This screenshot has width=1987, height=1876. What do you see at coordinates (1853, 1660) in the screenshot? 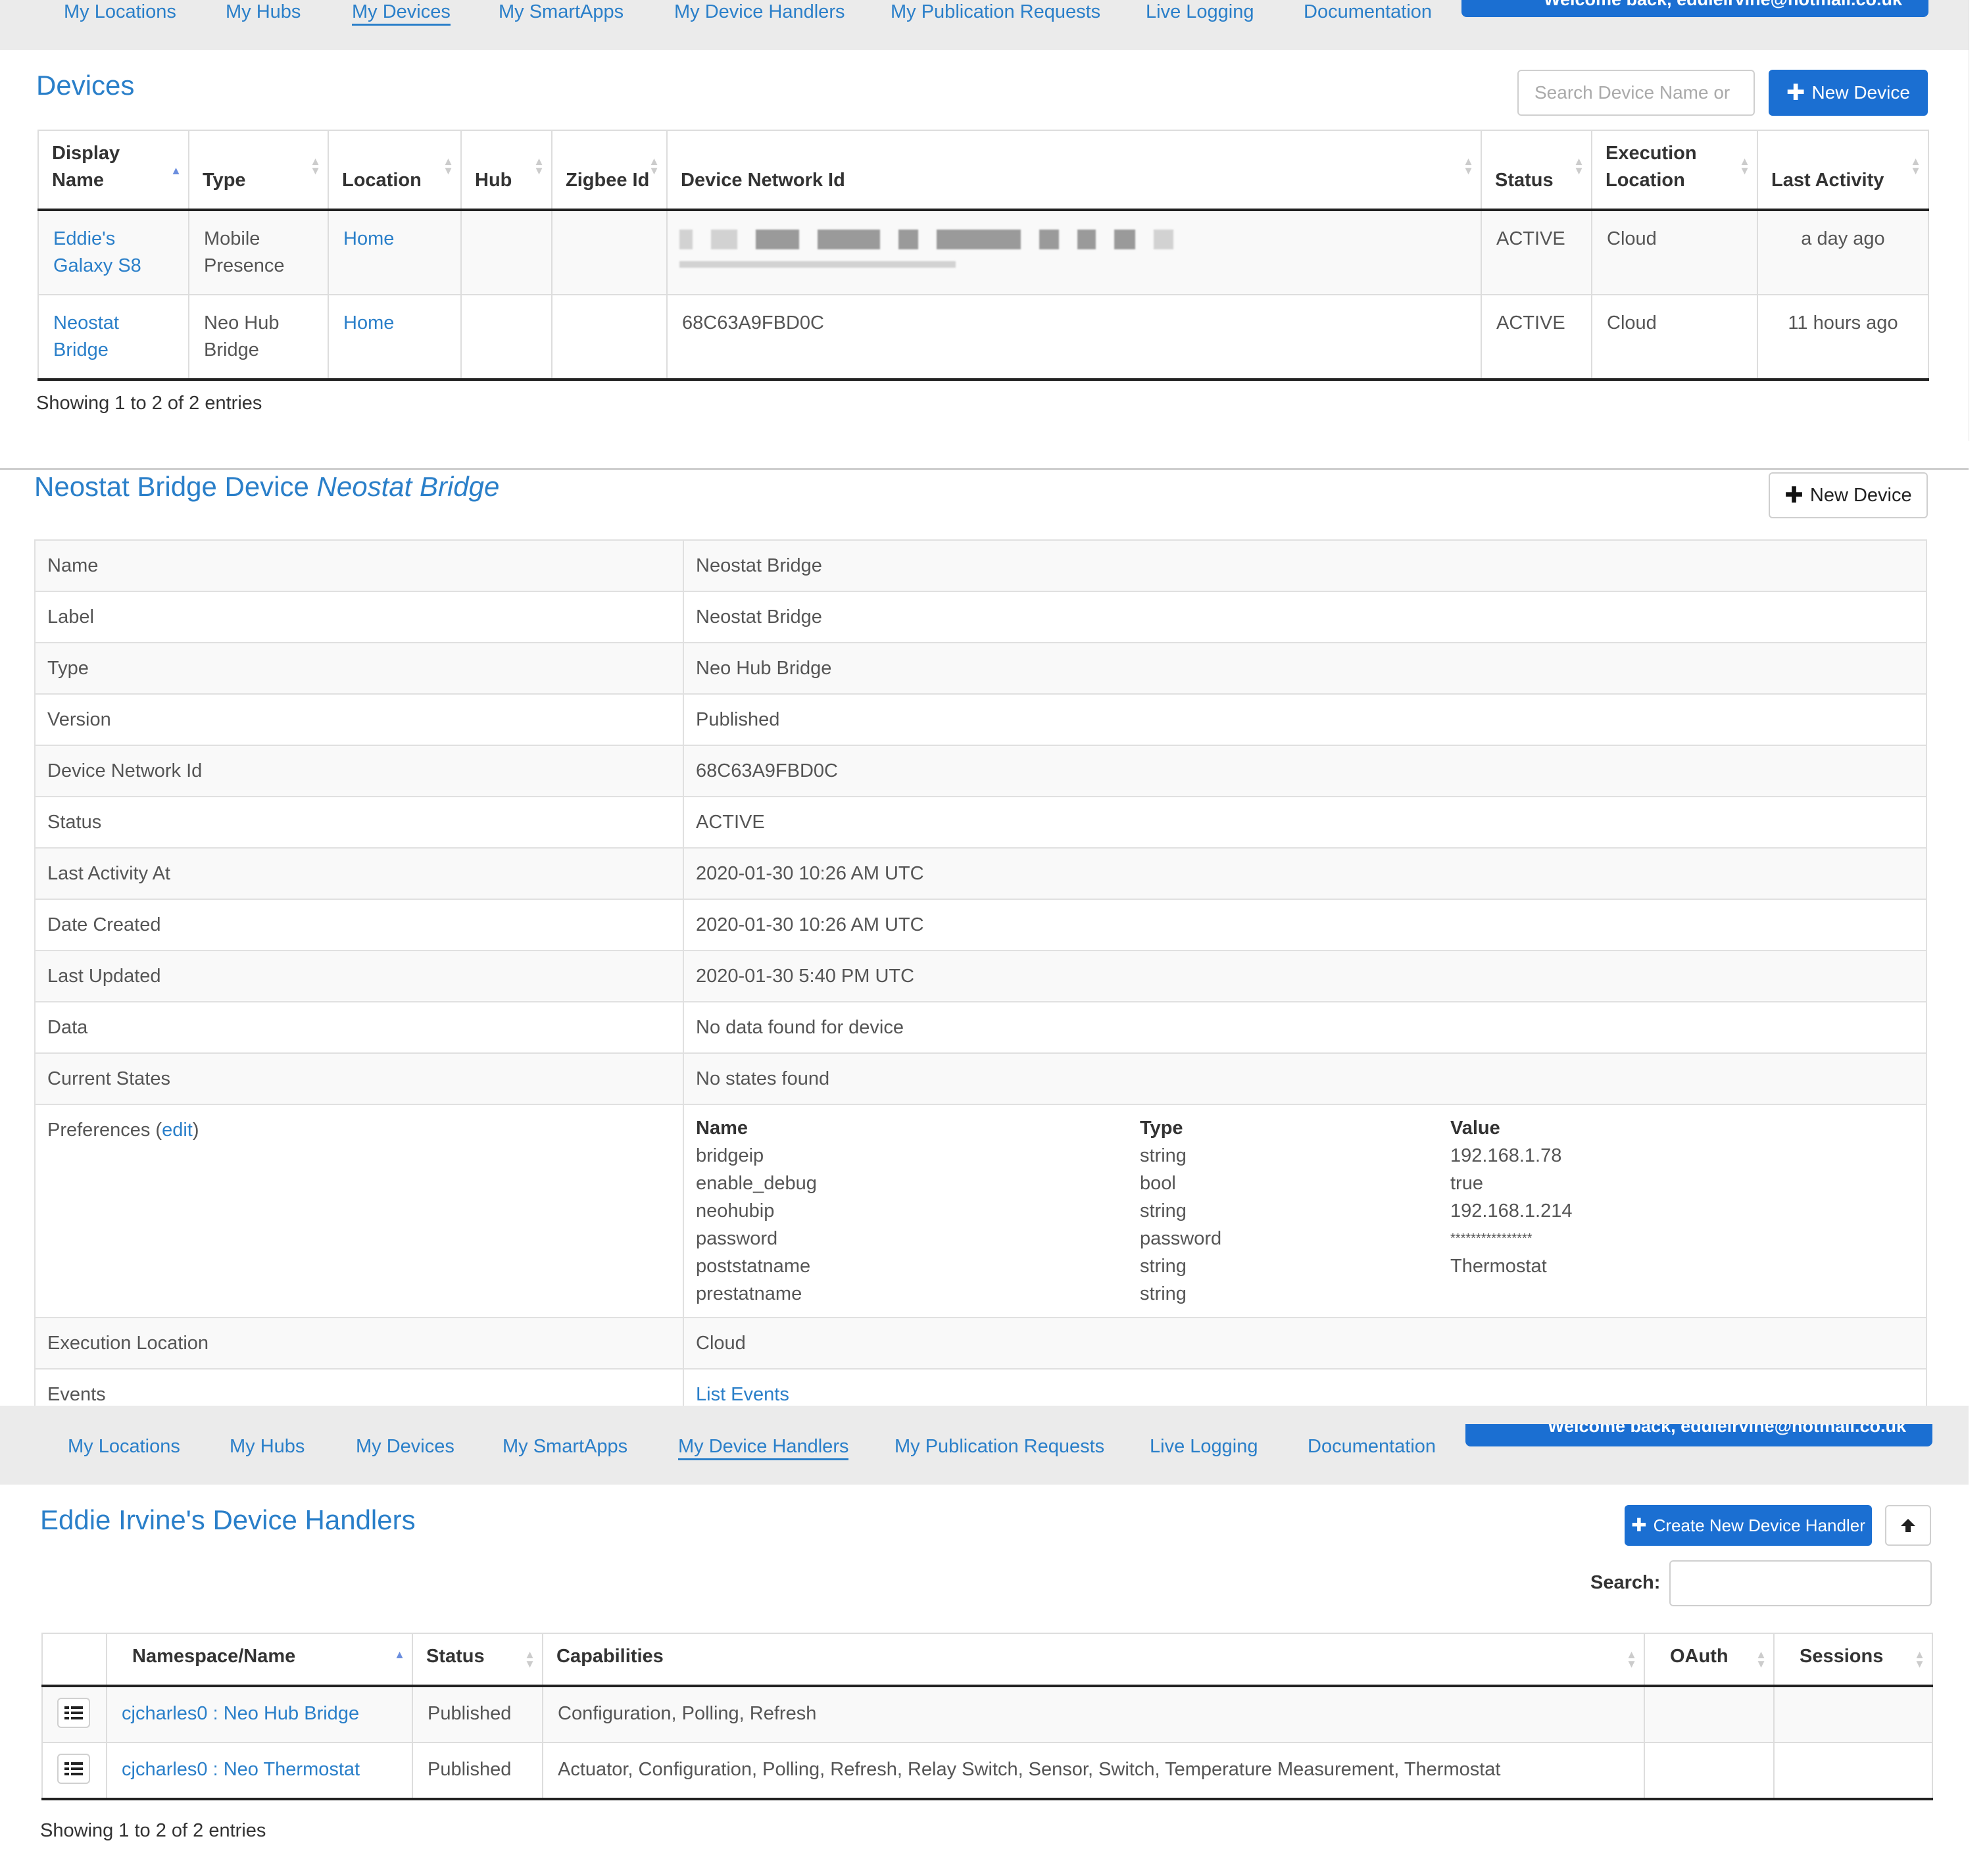
I see `col-sessions: Sessions ▲ ▼` at bounding box center [1853, 1660].